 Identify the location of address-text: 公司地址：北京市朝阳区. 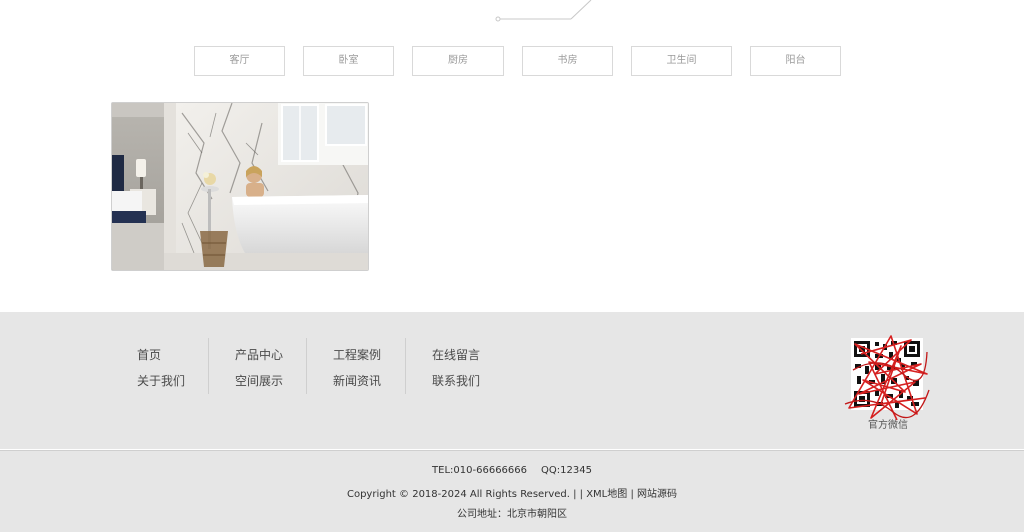
(512, 514).